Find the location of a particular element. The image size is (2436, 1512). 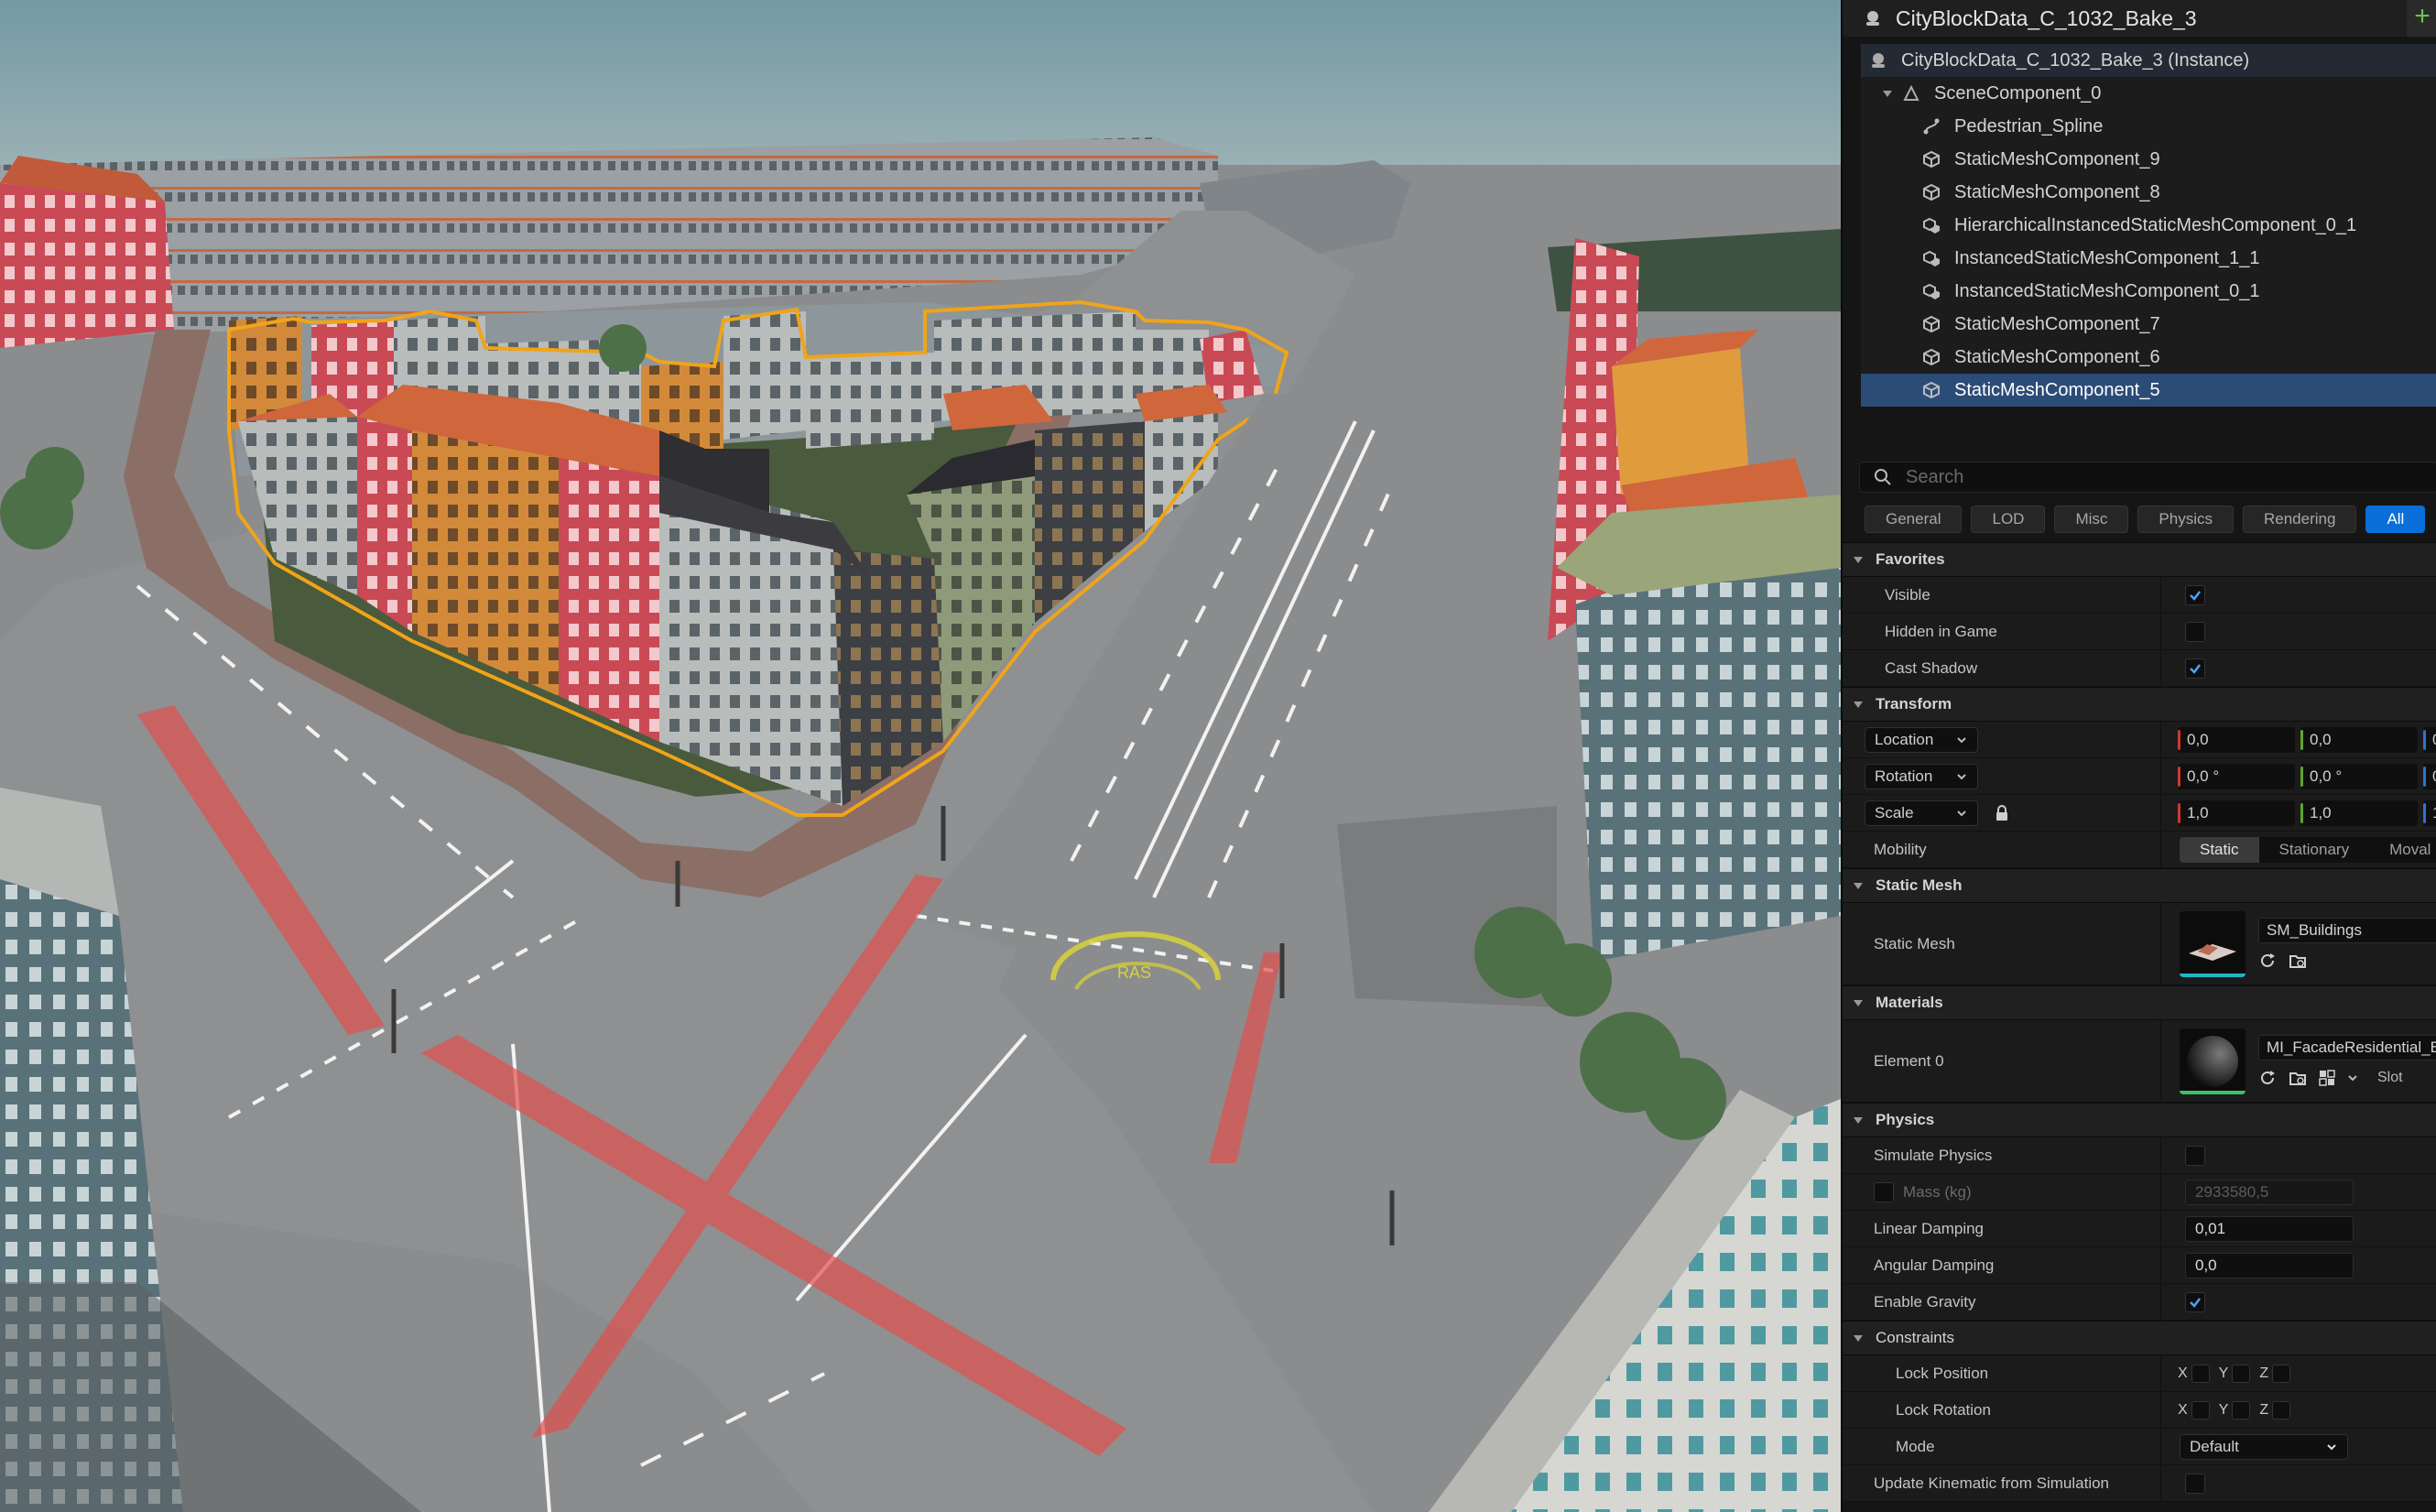

filter-general: General is located at coordinates (1914, 519).